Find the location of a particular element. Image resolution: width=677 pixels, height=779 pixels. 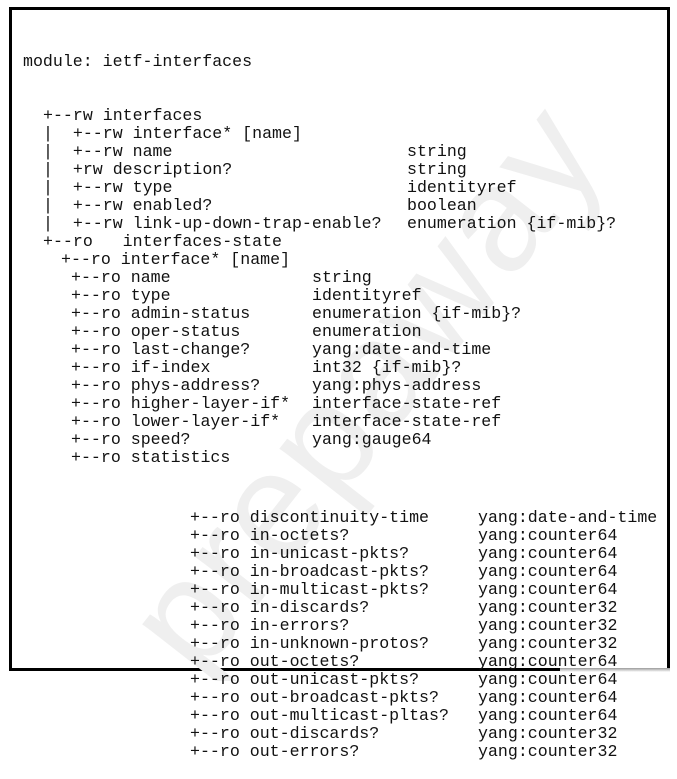

node-name: +--ro if-index is located at coordinates (141, 367).